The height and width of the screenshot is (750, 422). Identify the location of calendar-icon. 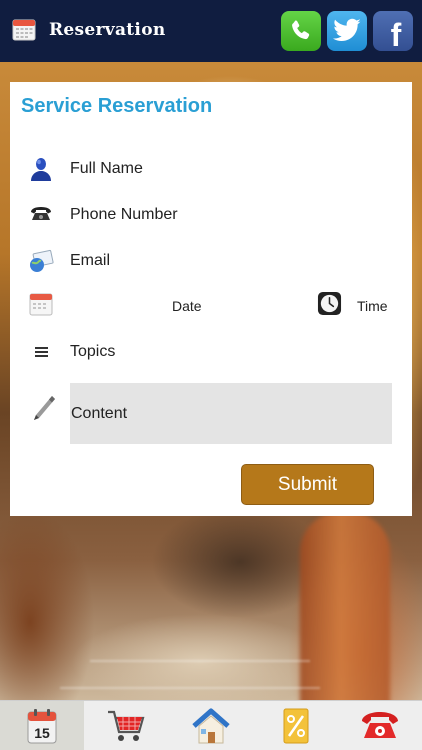
(24, 30).